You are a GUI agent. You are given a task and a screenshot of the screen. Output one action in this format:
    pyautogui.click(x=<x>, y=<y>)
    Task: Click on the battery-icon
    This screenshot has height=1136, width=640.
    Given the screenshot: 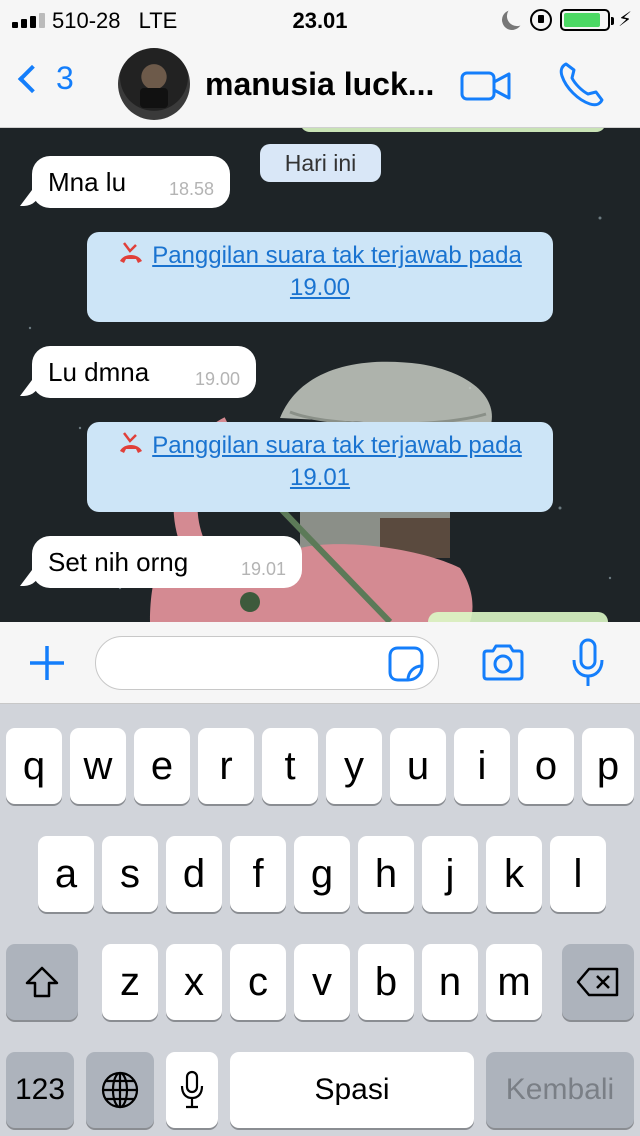 What is the action you would take?
    pyautogui.click(x=586, y=19)
    